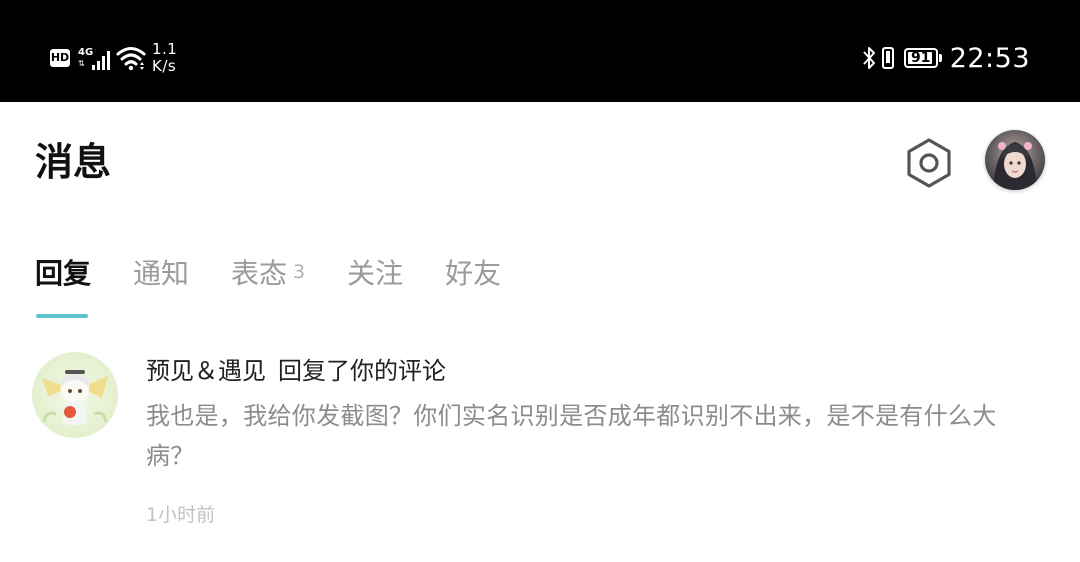 The height and width of the screenshot is (562, 1080). Describe the element at coordinates (165, 49) in the screenshot. I see `speed-value: 1.1` at that location.